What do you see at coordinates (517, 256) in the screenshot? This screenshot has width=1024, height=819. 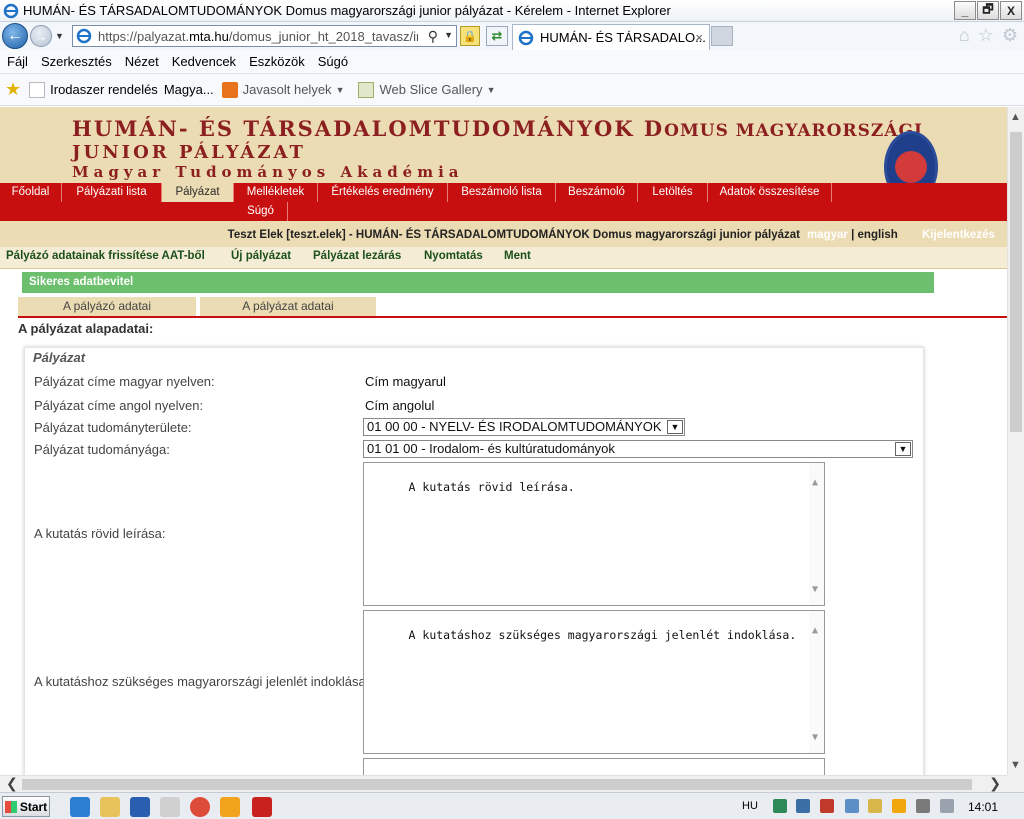 I see `save-link: Ment` at bounding box center [517, 256].